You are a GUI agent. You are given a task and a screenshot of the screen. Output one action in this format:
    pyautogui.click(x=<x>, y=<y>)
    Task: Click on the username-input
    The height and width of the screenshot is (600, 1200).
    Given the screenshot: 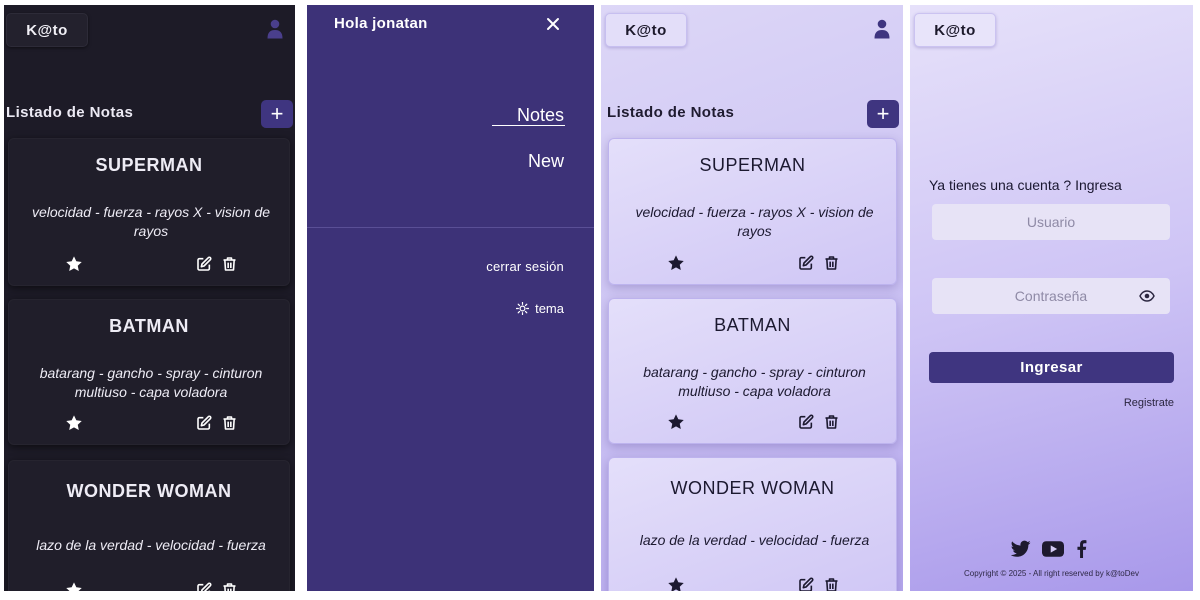 What is the action you would take?
    pyautogui.click(x=1051, y=222)
    